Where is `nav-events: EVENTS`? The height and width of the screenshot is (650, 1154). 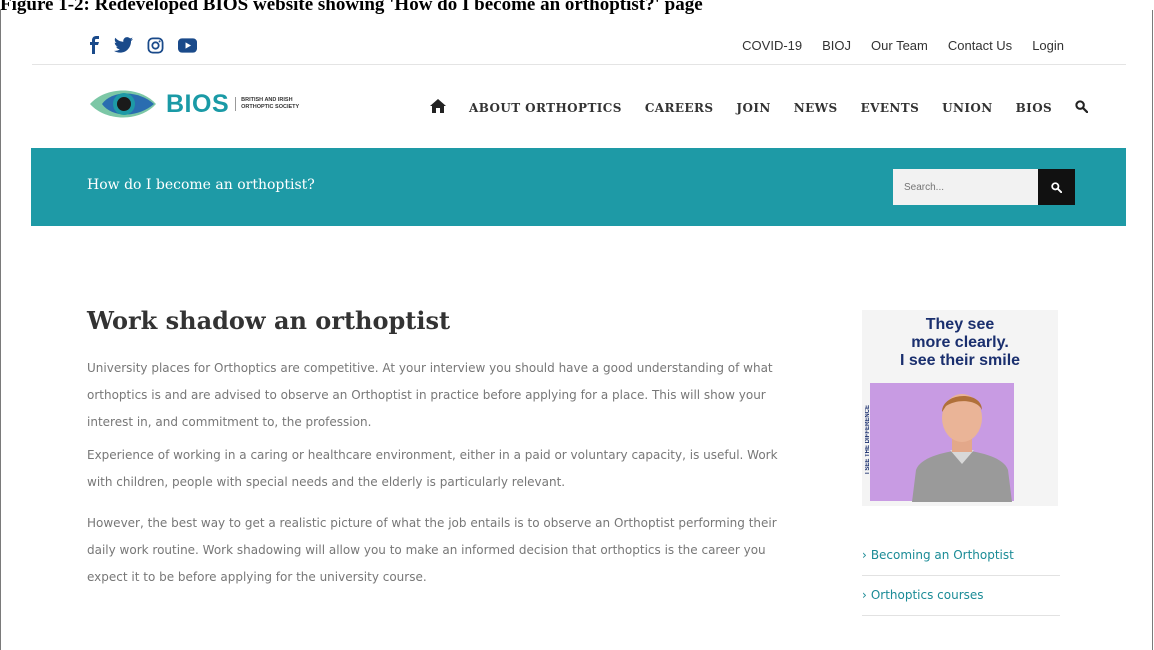 nav-events: EVENTS is located at coordinates (890, 108).